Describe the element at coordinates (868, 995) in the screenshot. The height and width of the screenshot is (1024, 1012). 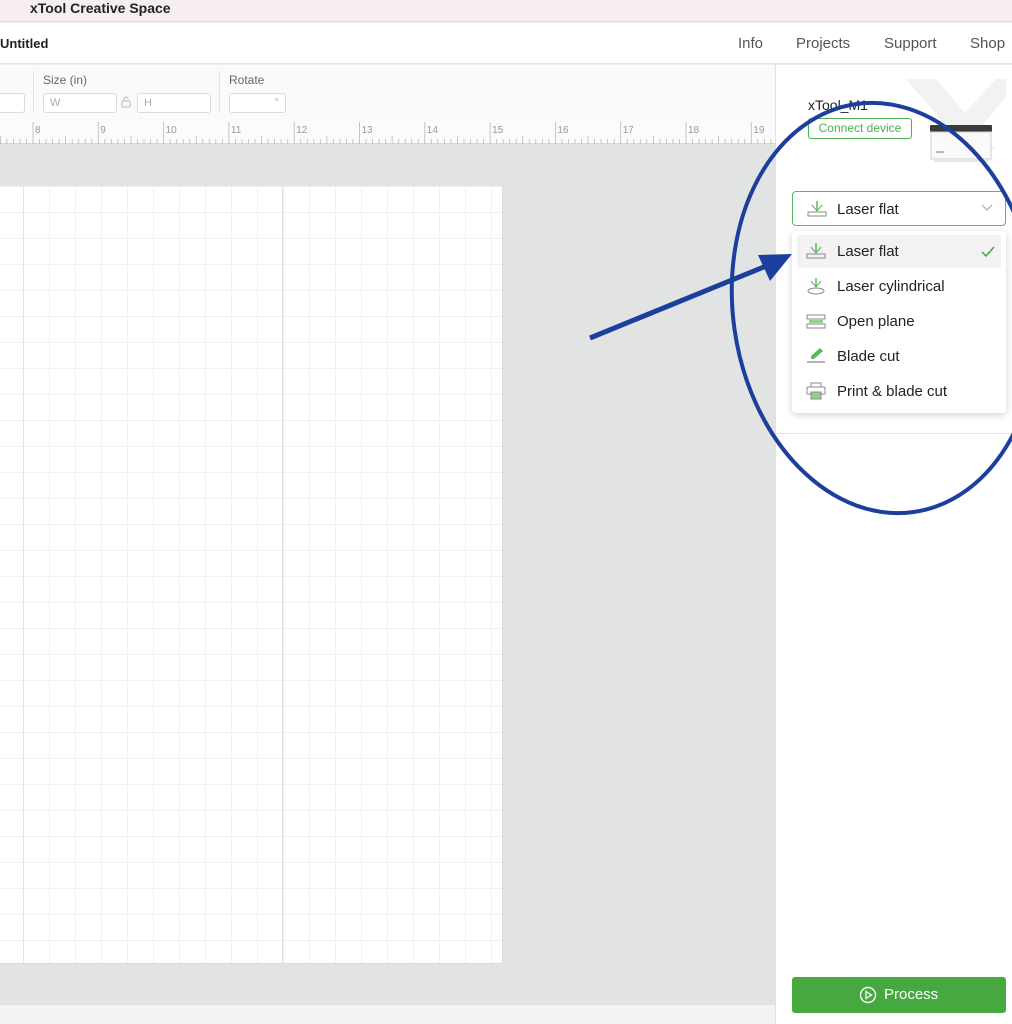
I see `play-circle-icon` at that location.